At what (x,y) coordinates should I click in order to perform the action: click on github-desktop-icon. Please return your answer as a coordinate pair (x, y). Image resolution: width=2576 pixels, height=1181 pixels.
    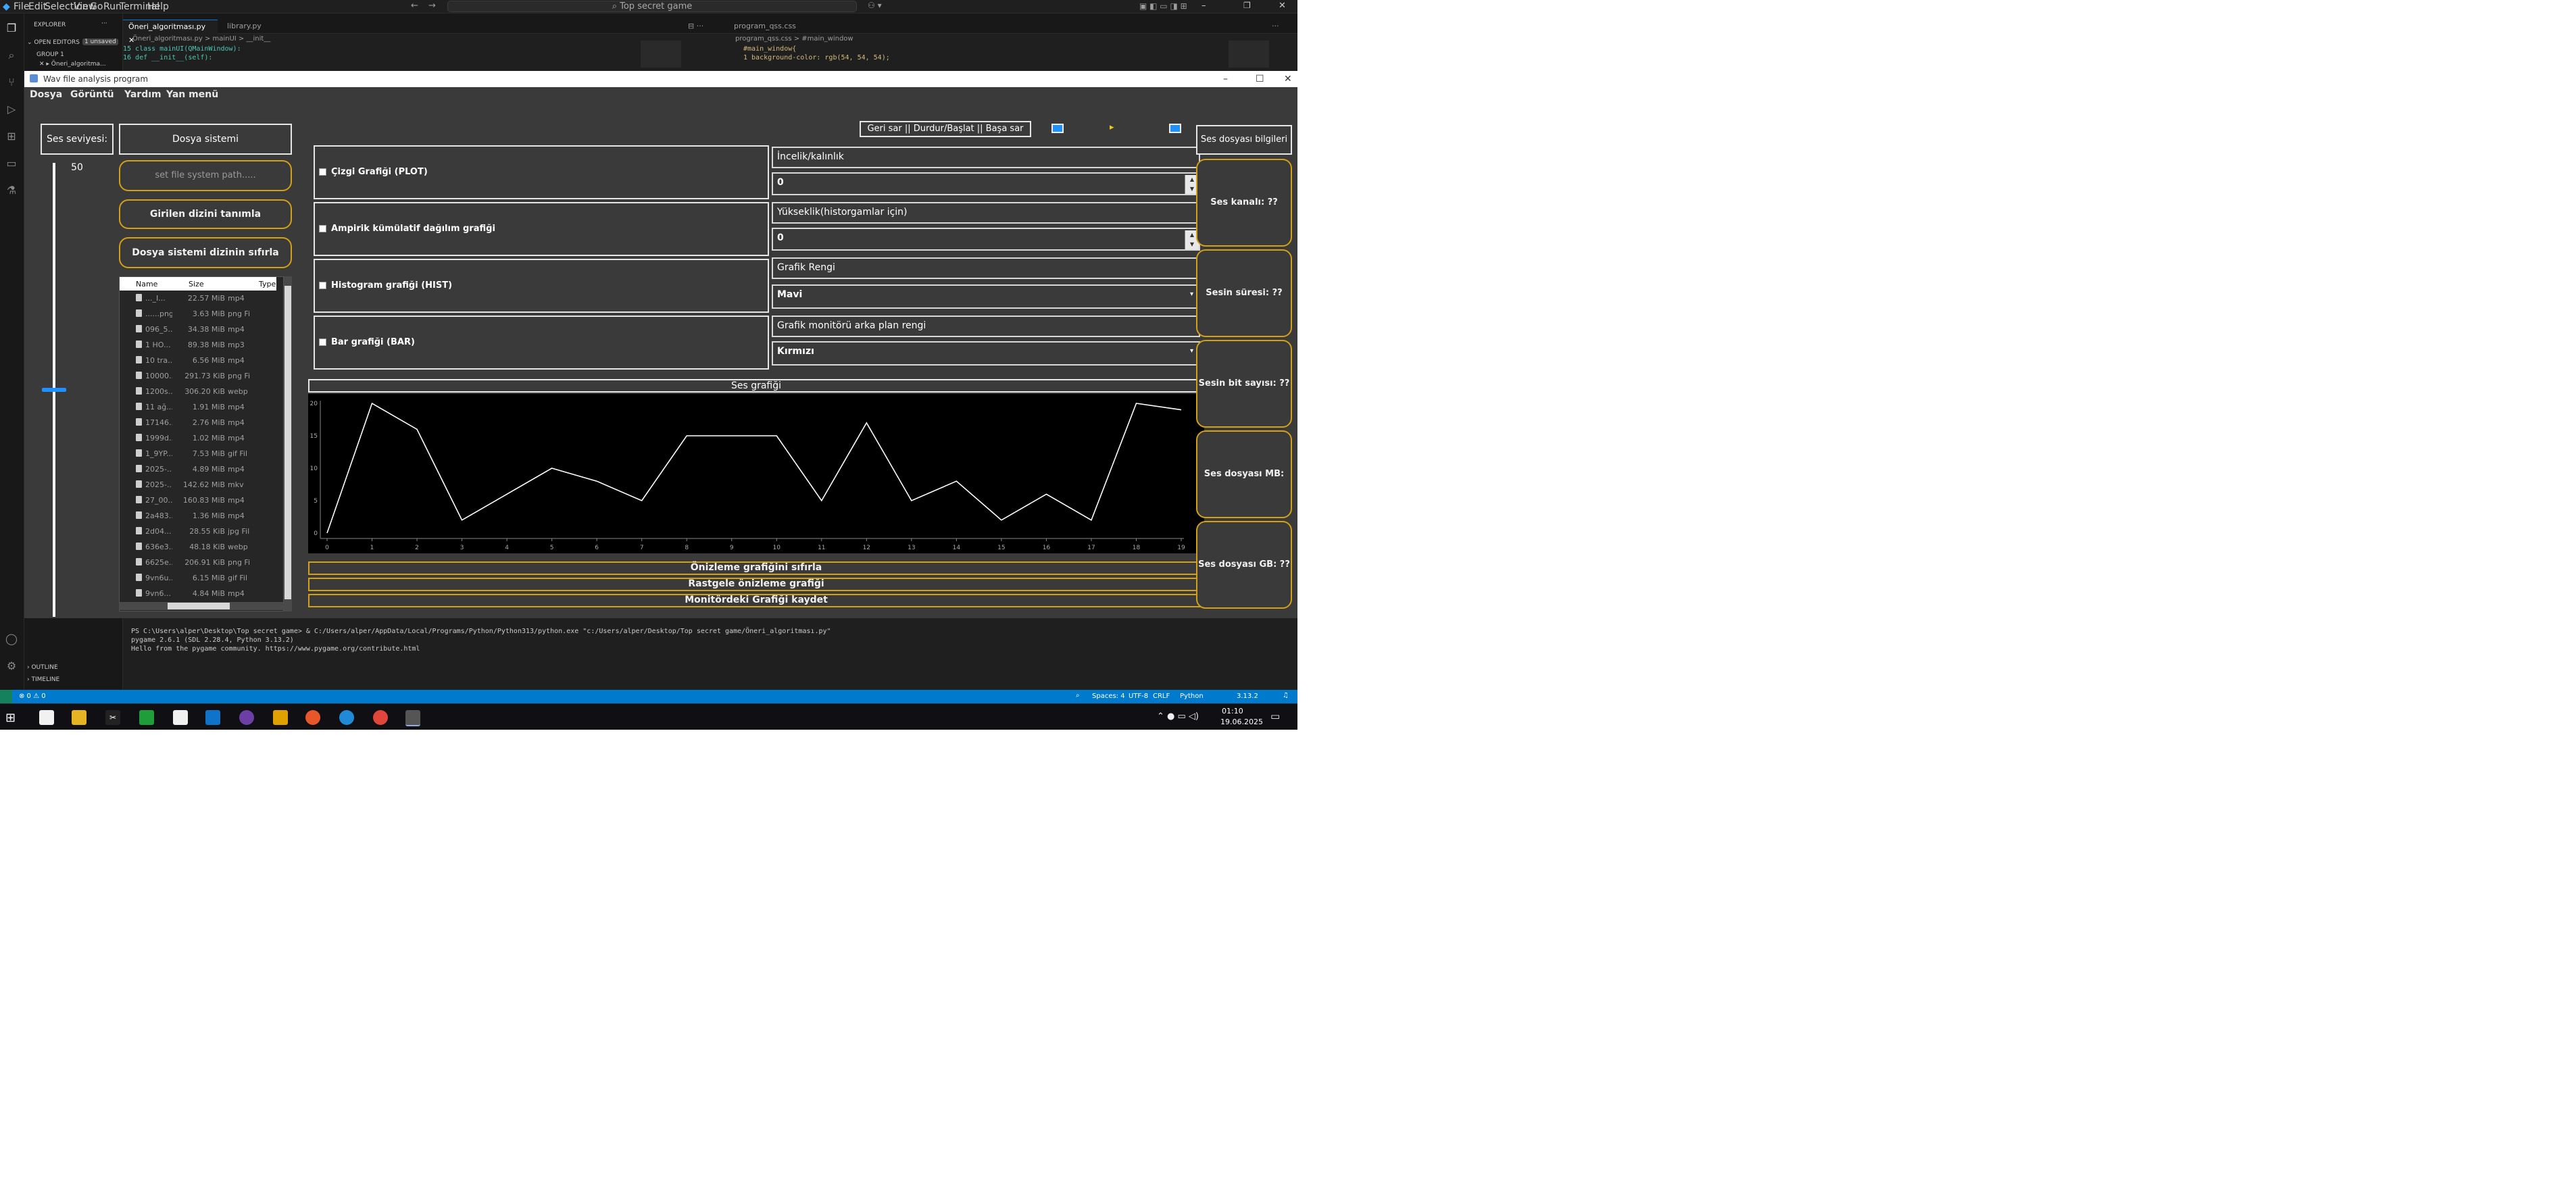
    Looking at the image, I should click on (247, 717).